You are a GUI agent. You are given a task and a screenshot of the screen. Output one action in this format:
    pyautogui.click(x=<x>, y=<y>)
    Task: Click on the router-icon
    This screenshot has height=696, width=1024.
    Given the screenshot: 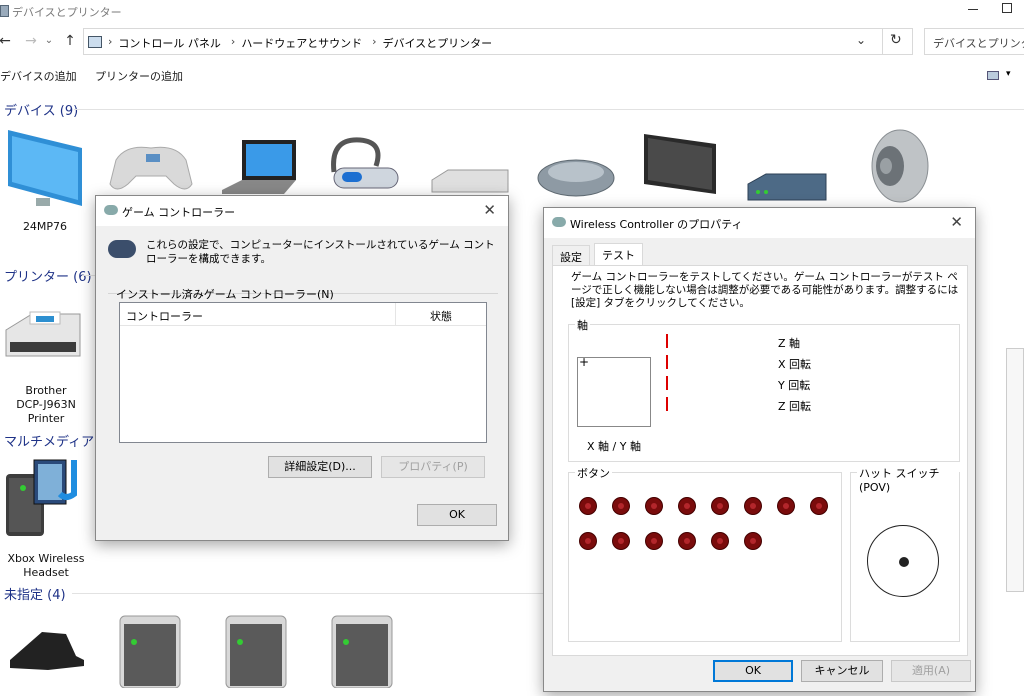 What is the action you would take?
    pyautogui.click(x=787, y=187)
    